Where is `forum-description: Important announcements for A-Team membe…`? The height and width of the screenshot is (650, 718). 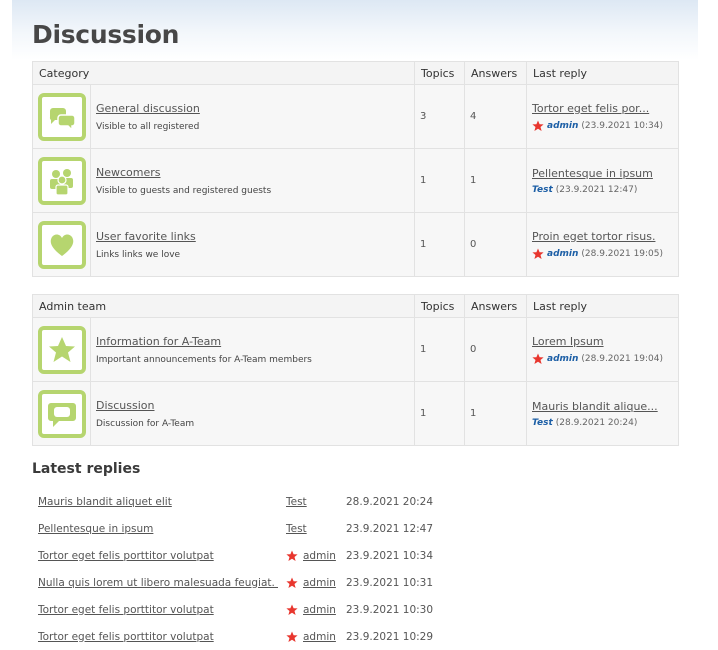 forum-description: Important announcements for A-Team membe… is located at coordinates (204, 359).